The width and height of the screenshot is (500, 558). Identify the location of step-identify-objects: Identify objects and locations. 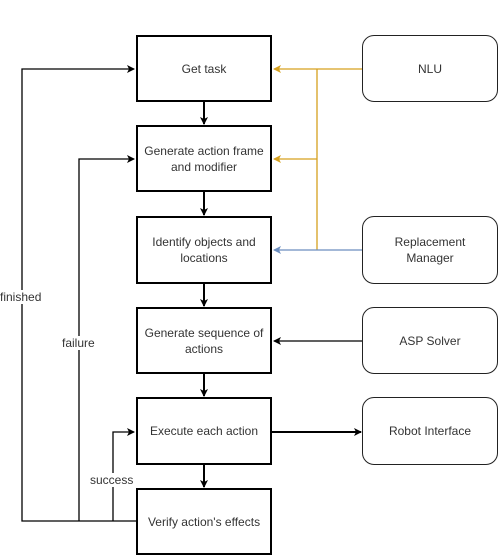
(204, 250).